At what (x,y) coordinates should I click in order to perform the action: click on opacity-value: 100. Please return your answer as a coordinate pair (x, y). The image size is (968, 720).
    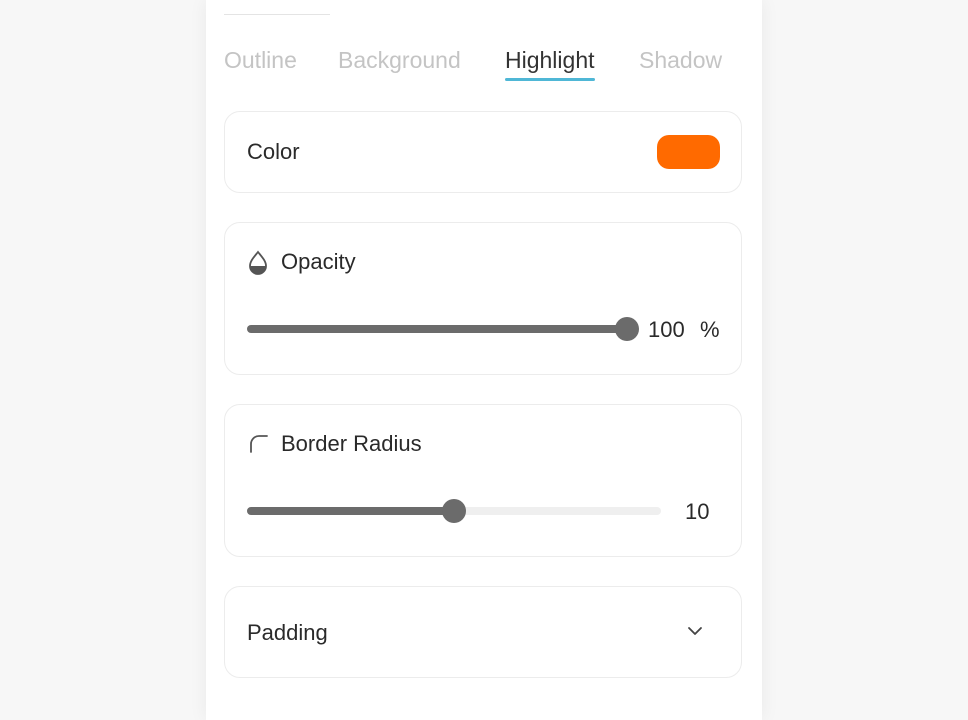
    Looking at the image, I should click on (666, 330).